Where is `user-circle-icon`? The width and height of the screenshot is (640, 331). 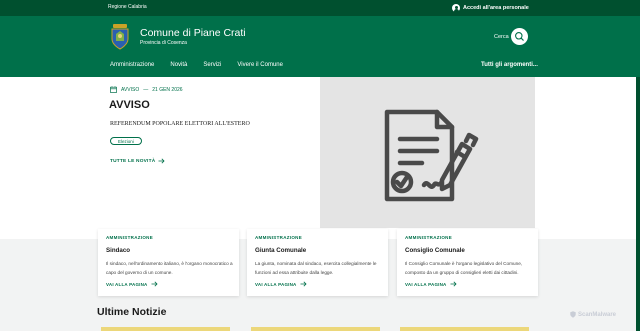 user-circle-icon is located at coordinates (456, 8).